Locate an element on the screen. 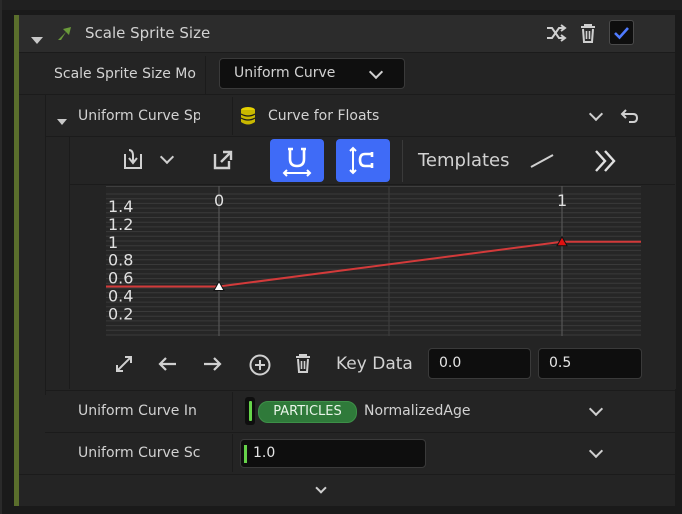 This screenshot has width=682, height=514. magnet-horizontal-icon is located at coordinates (297, 162).